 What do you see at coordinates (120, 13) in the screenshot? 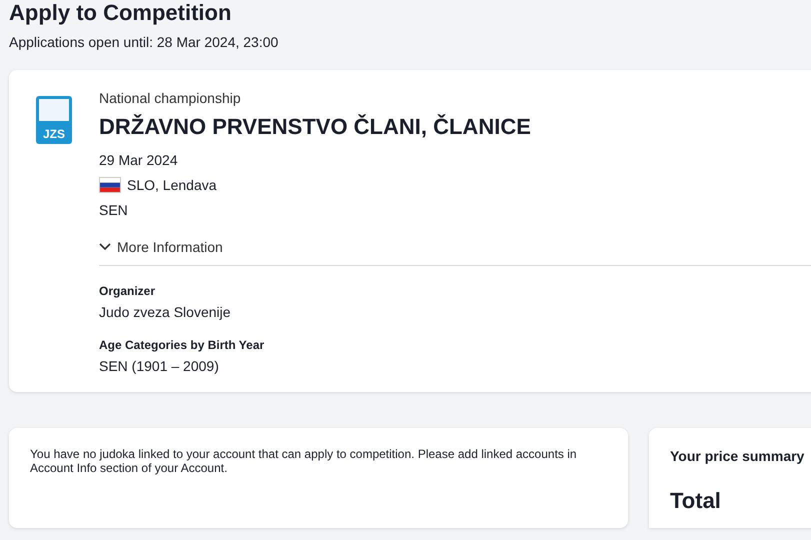
I see `page-title: Apply to Competition` at bounding box center [120, 13].